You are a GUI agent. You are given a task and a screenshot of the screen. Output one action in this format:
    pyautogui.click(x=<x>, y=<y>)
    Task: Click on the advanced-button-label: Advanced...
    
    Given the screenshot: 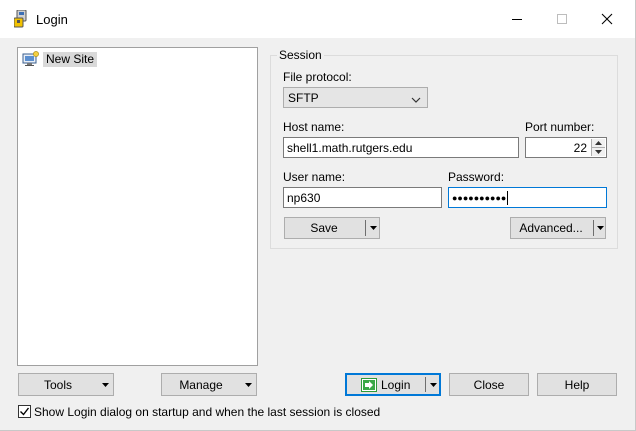 What is the action you would take?
    pyautogui.click(x=551, y=228)
    